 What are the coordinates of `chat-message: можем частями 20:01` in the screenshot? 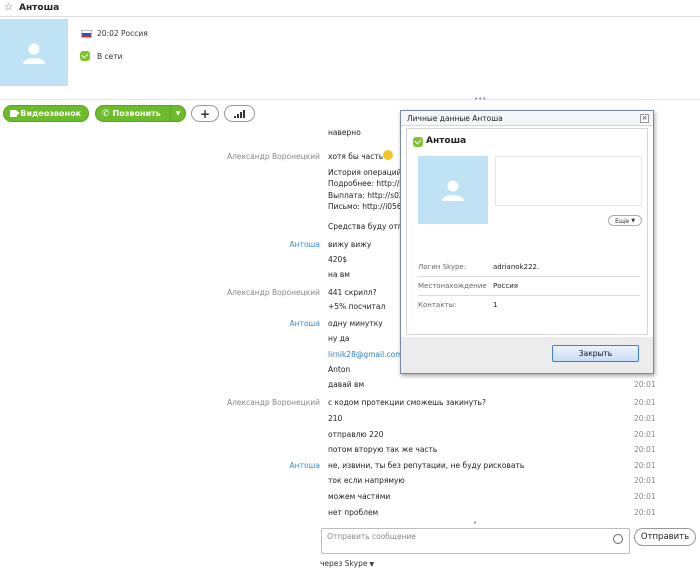 It's located at (330, 499).